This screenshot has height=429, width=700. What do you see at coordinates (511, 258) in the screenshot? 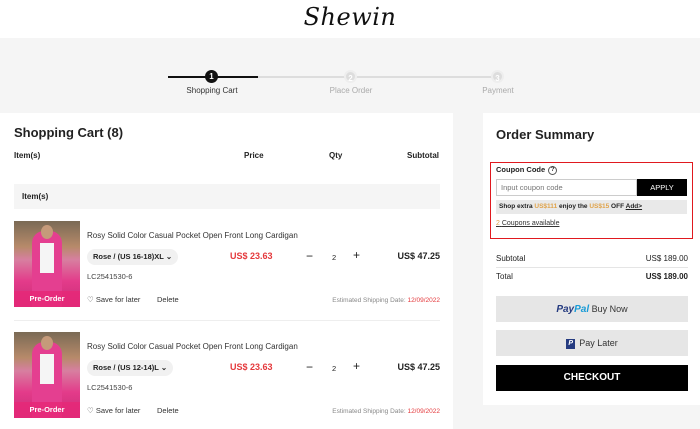
I see `subtotal-label: Subtotal` at bounding box center [511, 258].